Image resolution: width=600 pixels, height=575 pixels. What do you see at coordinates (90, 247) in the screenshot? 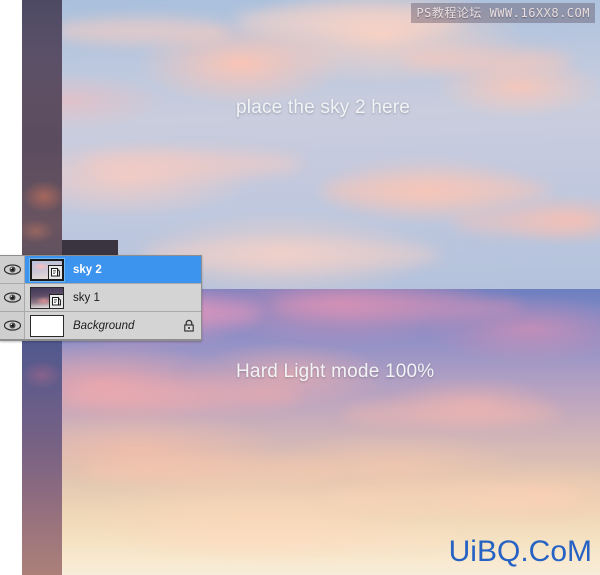
I see `panel-top-sliver` at bounding box center [90, 247].